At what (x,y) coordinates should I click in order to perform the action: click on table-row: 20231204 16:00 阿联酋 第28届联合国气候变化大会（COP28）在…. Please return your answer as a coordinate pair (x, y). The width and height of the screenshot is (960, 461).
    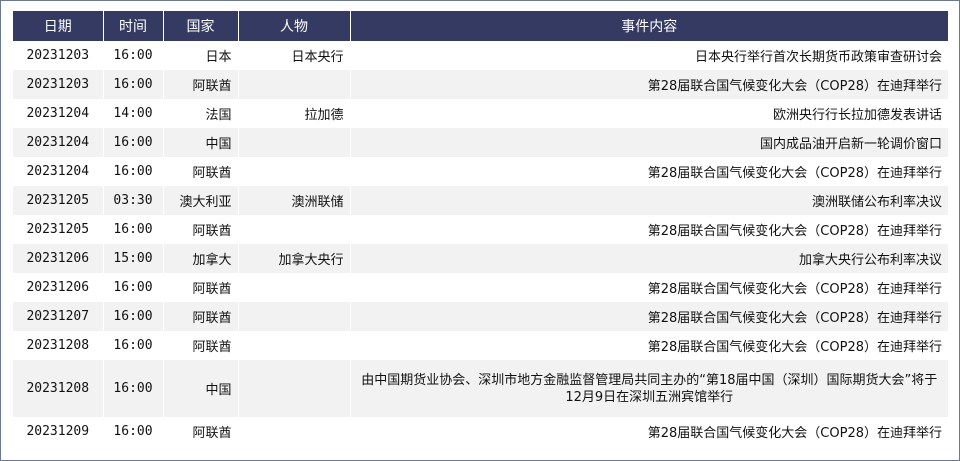
    Looking at the image, I should click on (480, 171).